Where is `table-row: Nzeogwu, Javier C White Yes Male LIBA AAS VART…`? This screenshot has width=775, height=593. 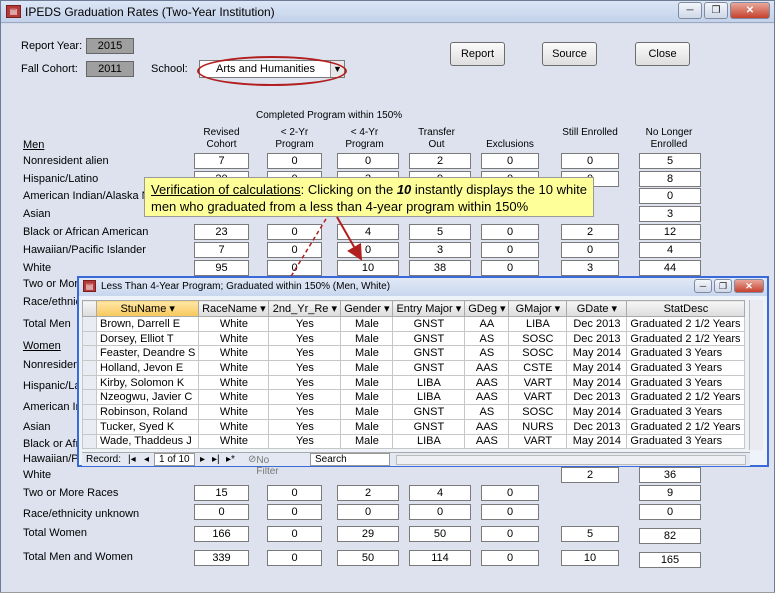
table-row: Nzeogwu, Javier C White Yes Male LIBA AAS VART… is located at coordinates (414, 397).